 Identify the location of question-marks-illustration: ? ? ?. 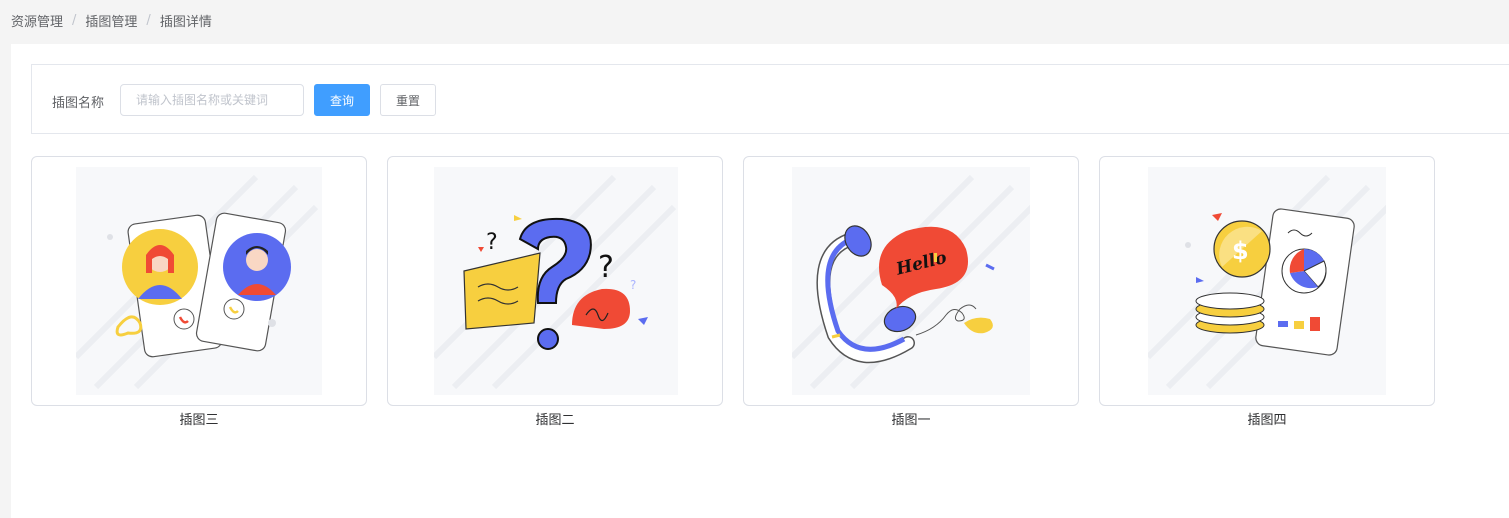
(556, 281).